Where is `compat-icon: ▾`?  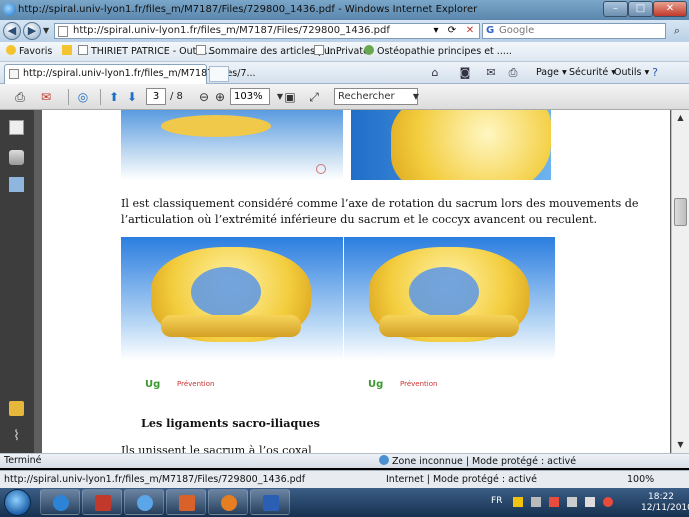
compat-icon: ▾ is located at coordinates (436, 31).